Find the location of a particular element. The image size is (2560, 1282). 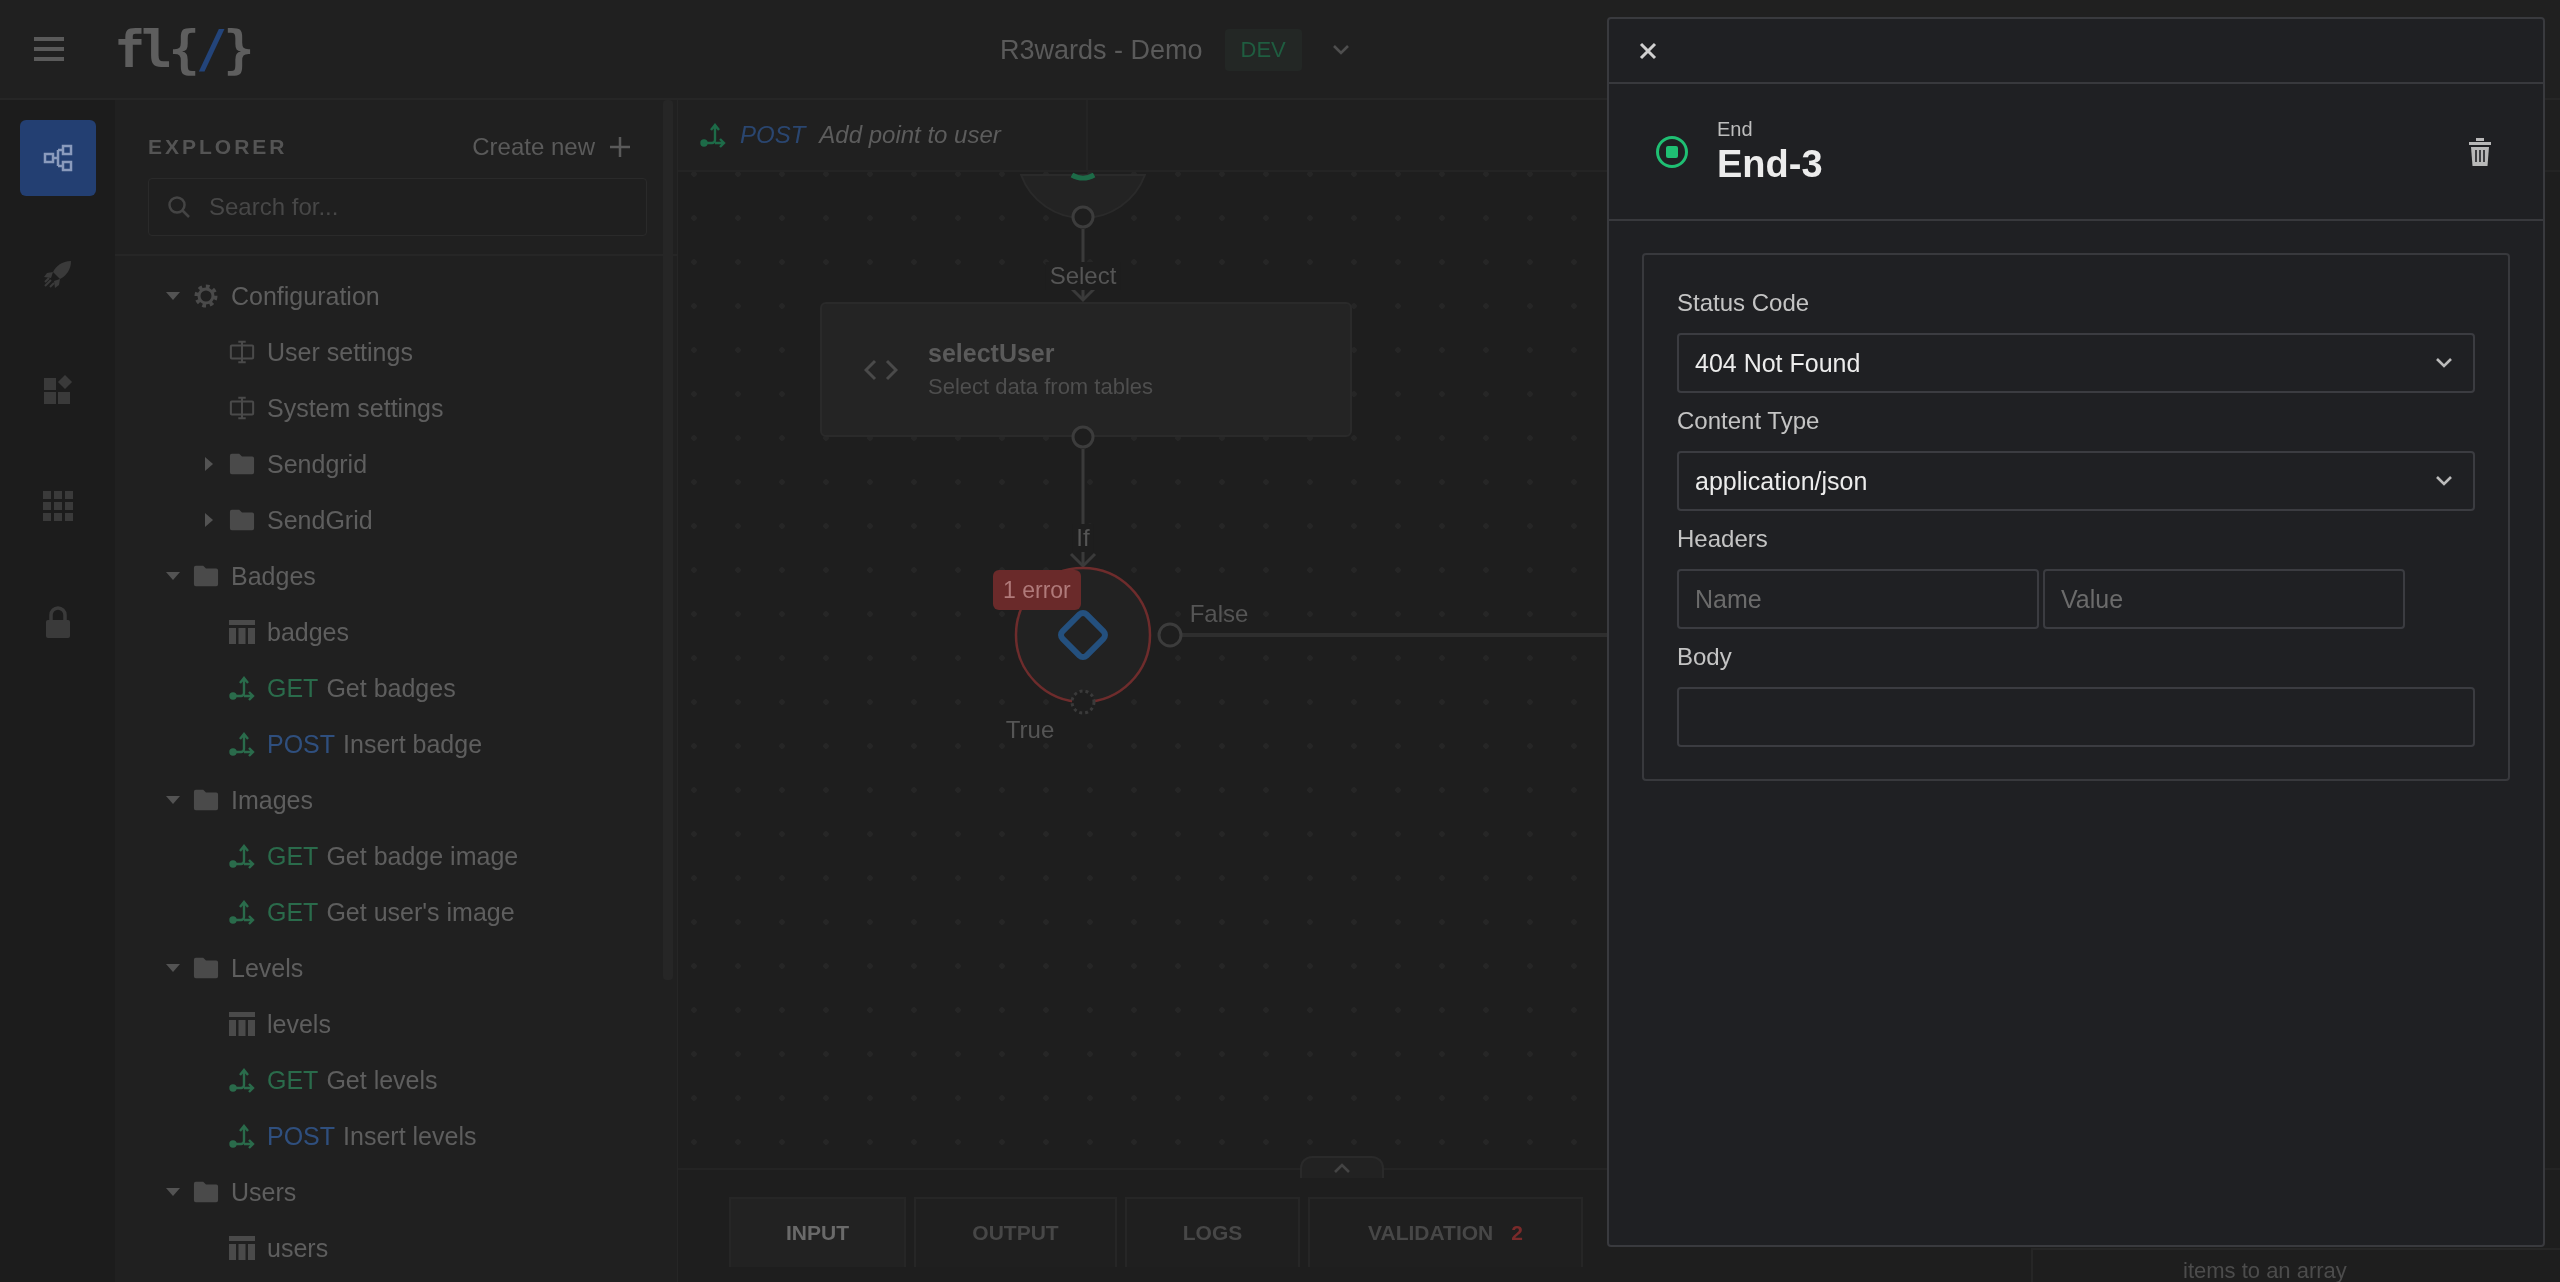

tree-item: levels is located at coordinates (396, 1024).